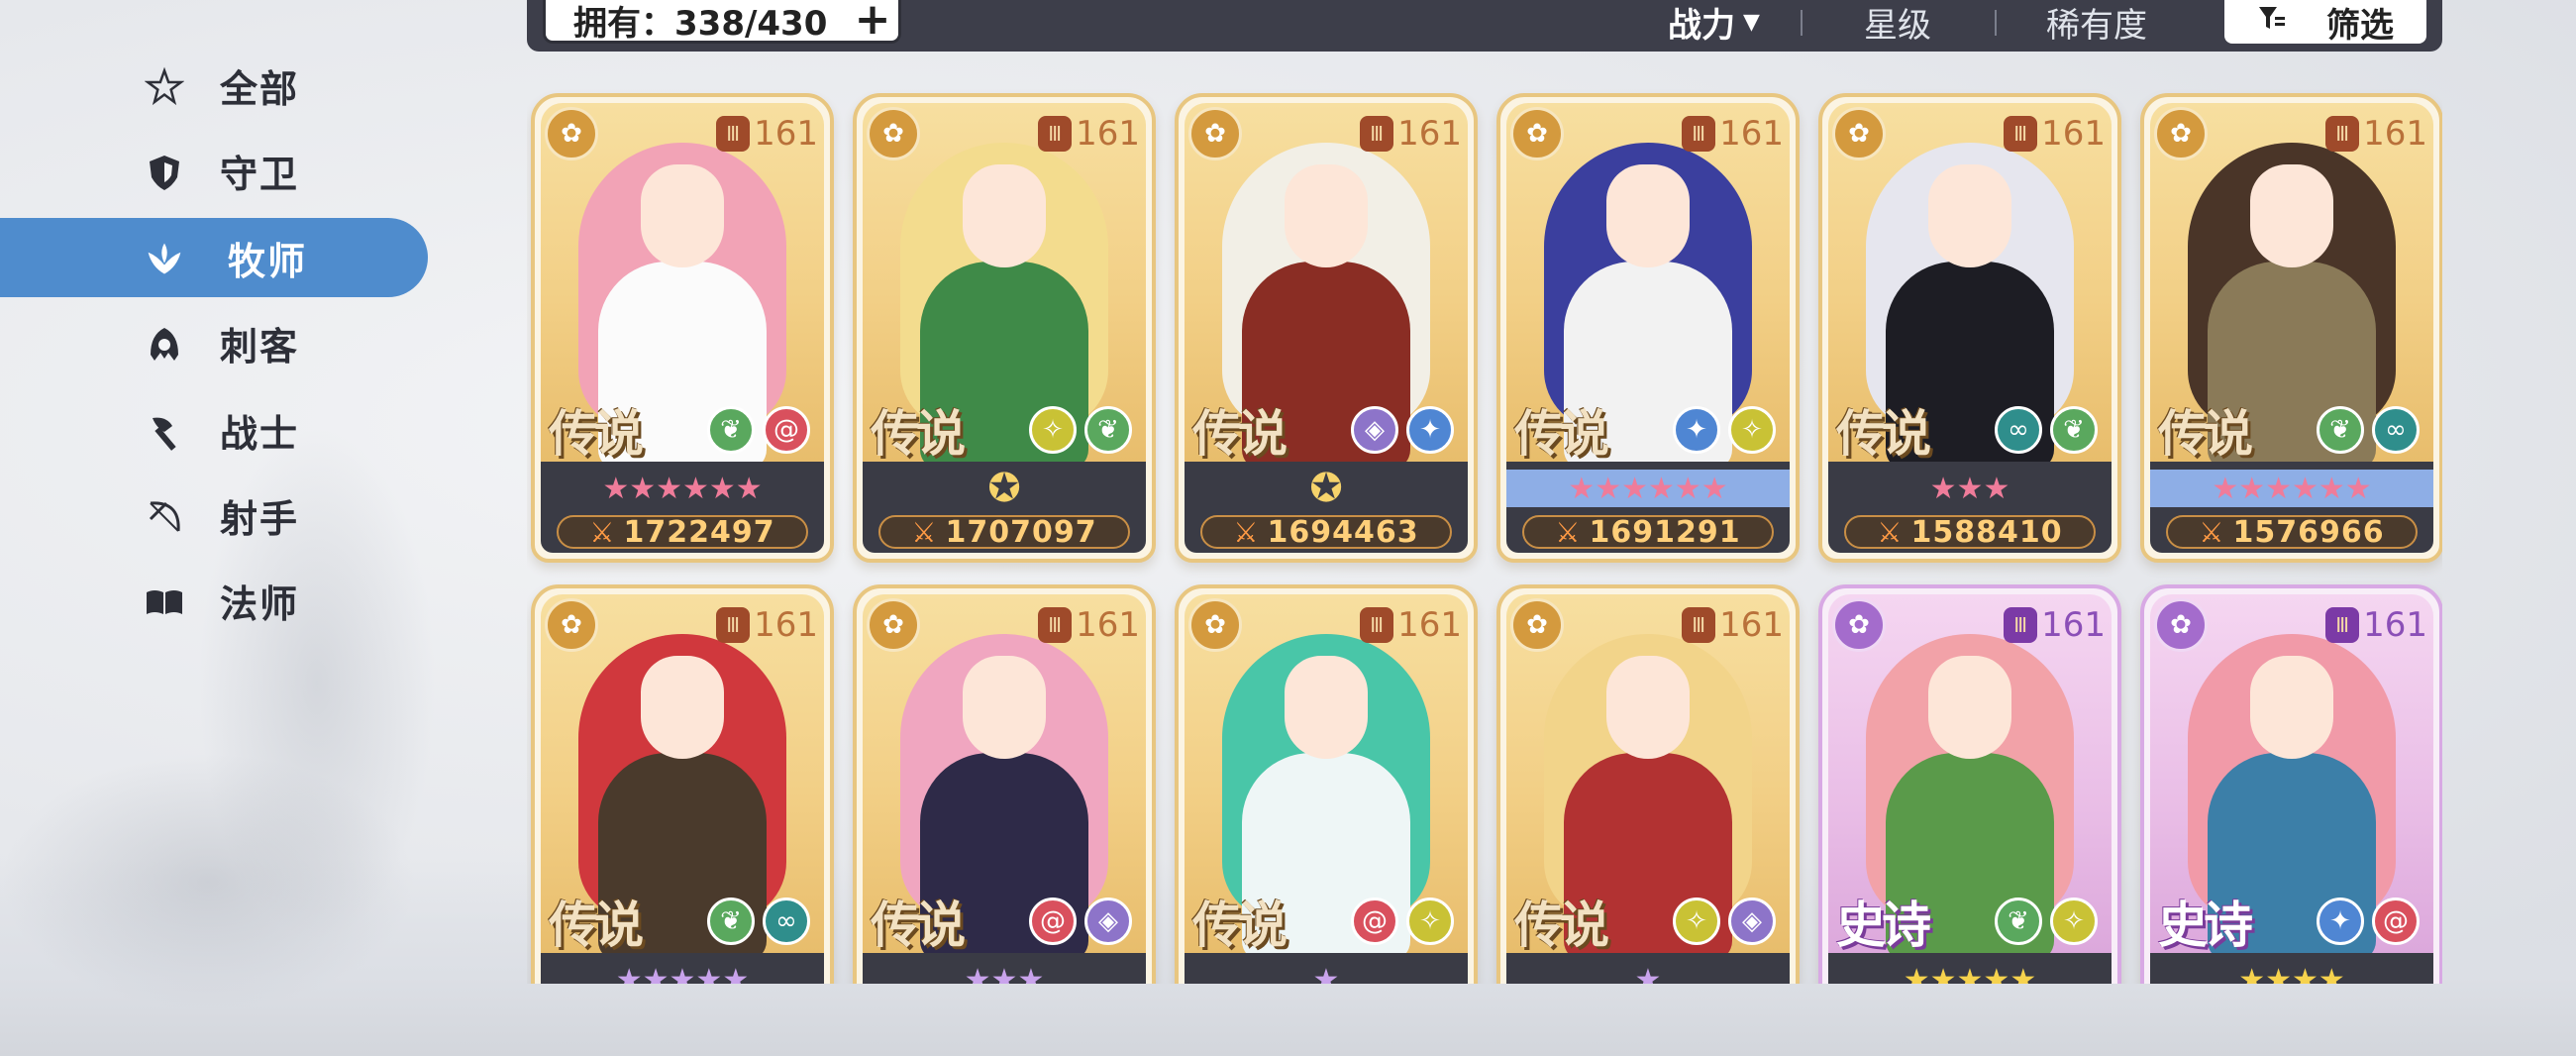  I want to click on combat-power-value: 1588410, so click(1986, 532).